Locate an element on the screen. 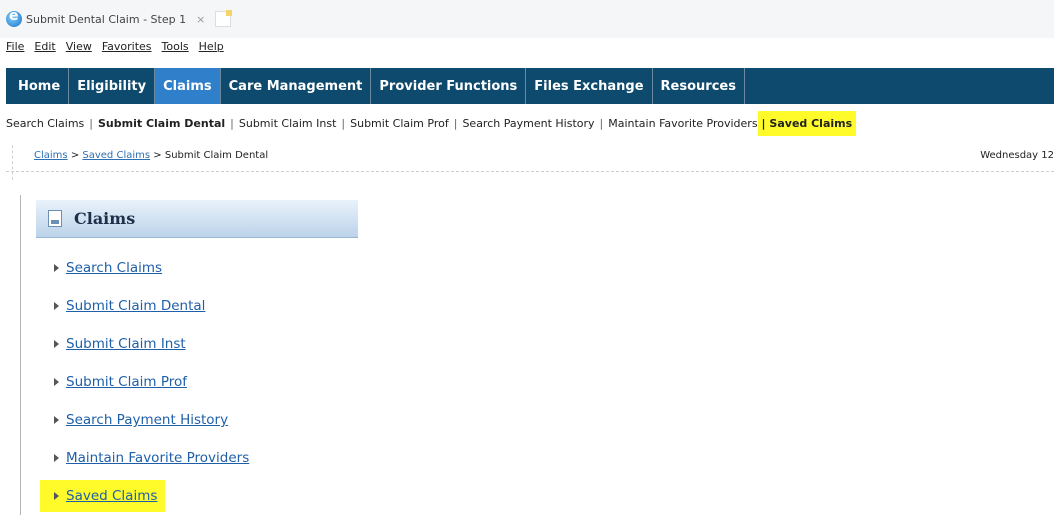  sidebar-title: Claims is located at coordinates (105, 218).